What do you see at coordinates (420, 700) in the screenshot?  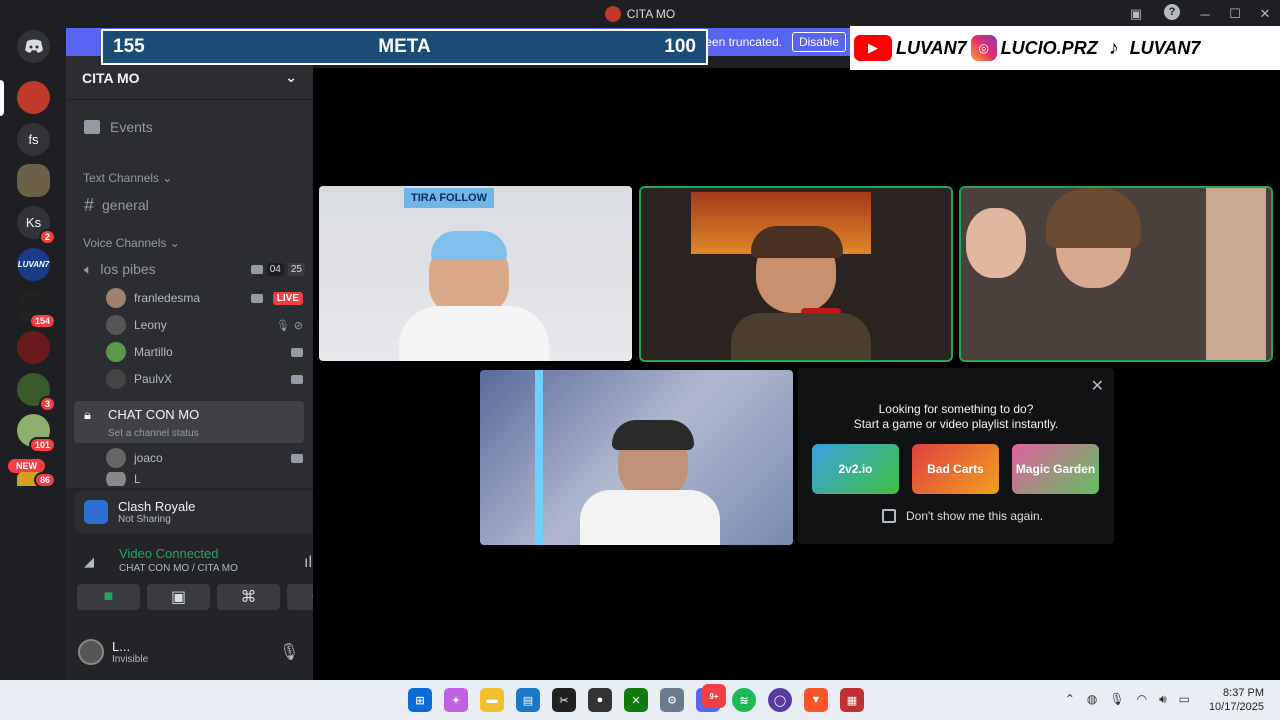 I see `start-icon: ⊞` at bounding box center [420, 700].